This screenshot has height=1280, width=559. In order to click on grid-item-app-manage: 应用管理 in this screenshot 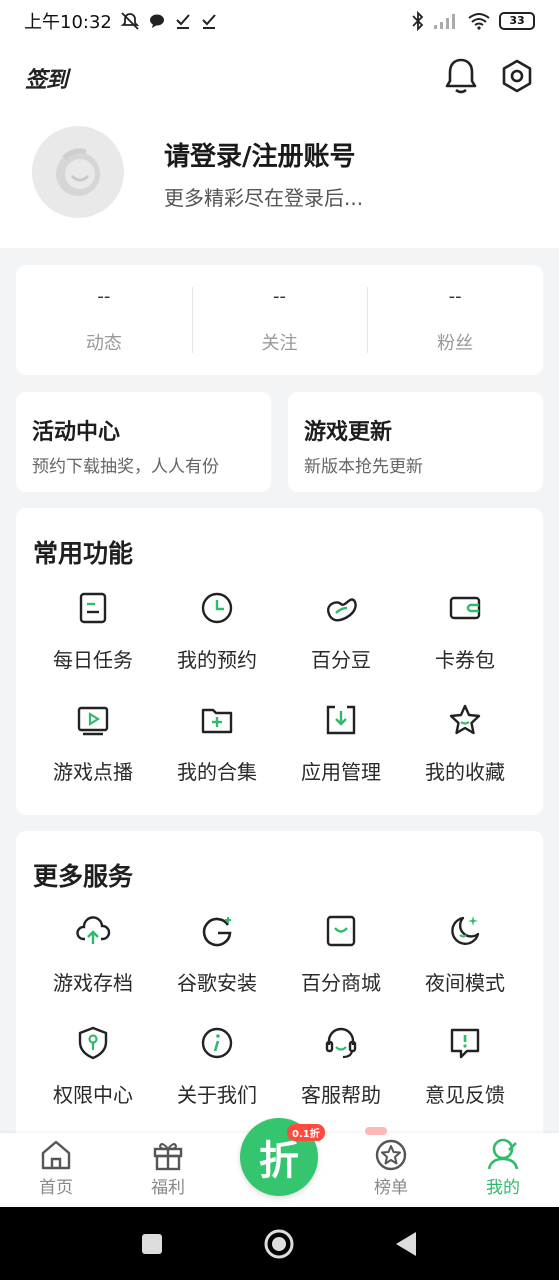, I will do `click(341, 743)`.